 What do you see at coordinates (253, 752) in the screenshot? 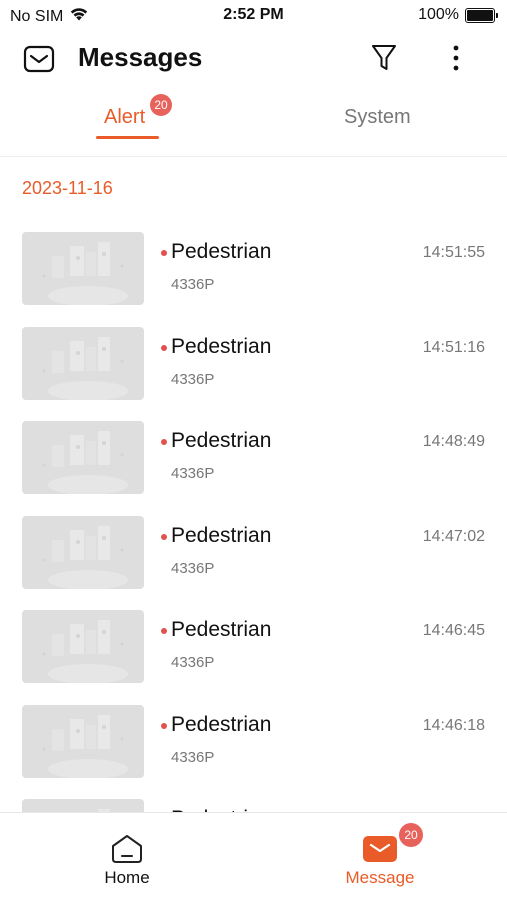
I see `list-item: Pedestrian 4336P 14:46:18` at bounding box center [253, 752].